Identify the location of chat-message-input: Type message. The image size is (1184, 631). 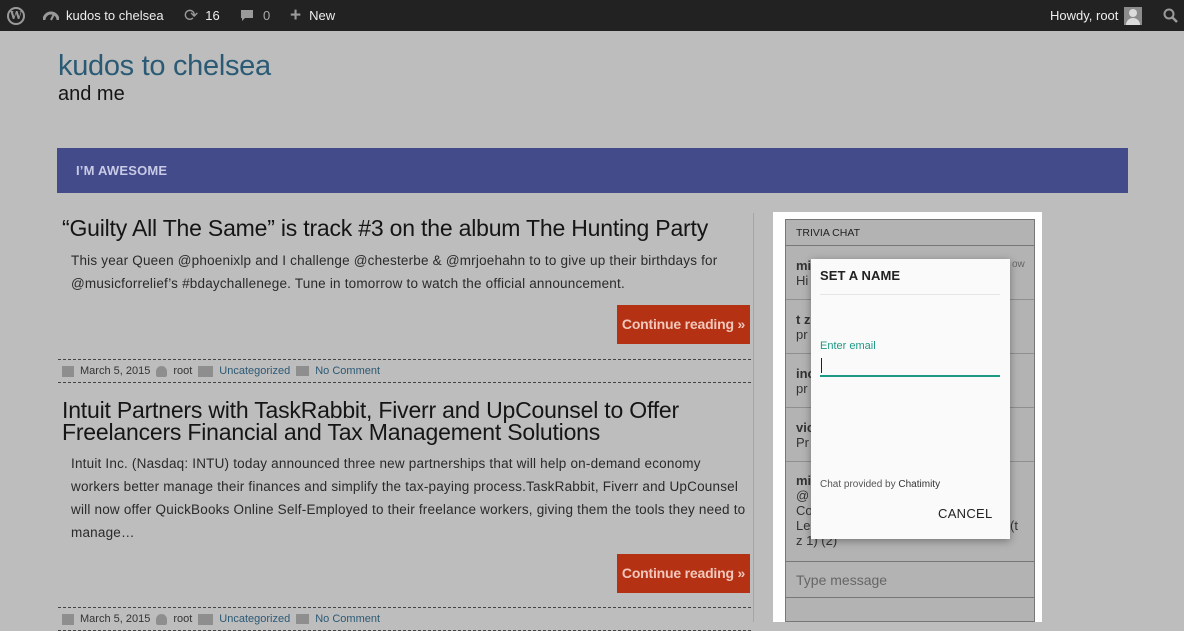
(910, 579).